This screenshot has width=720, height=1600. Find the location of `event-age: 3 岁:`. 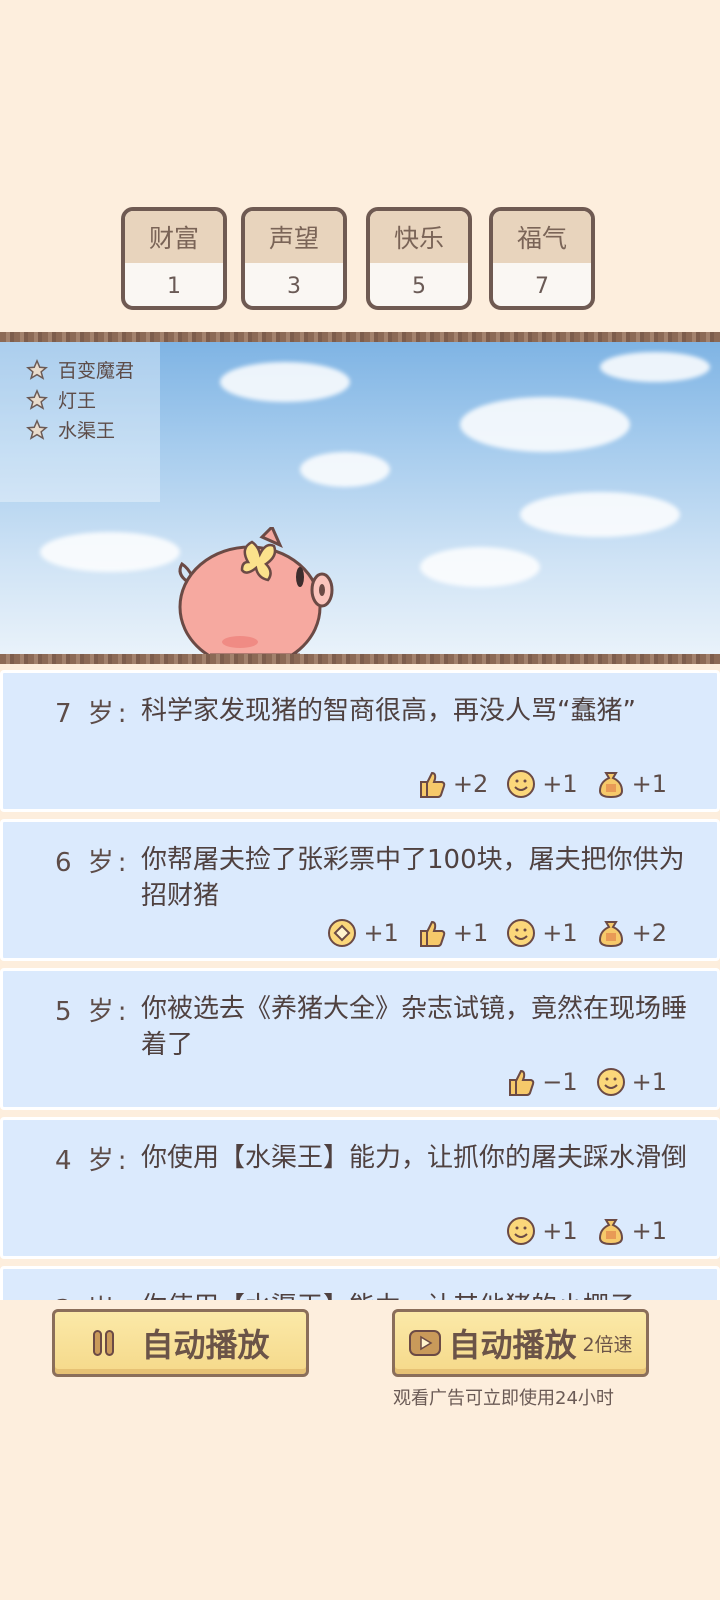

event-age: 3 岁: is located at coordinates (93, 1294).